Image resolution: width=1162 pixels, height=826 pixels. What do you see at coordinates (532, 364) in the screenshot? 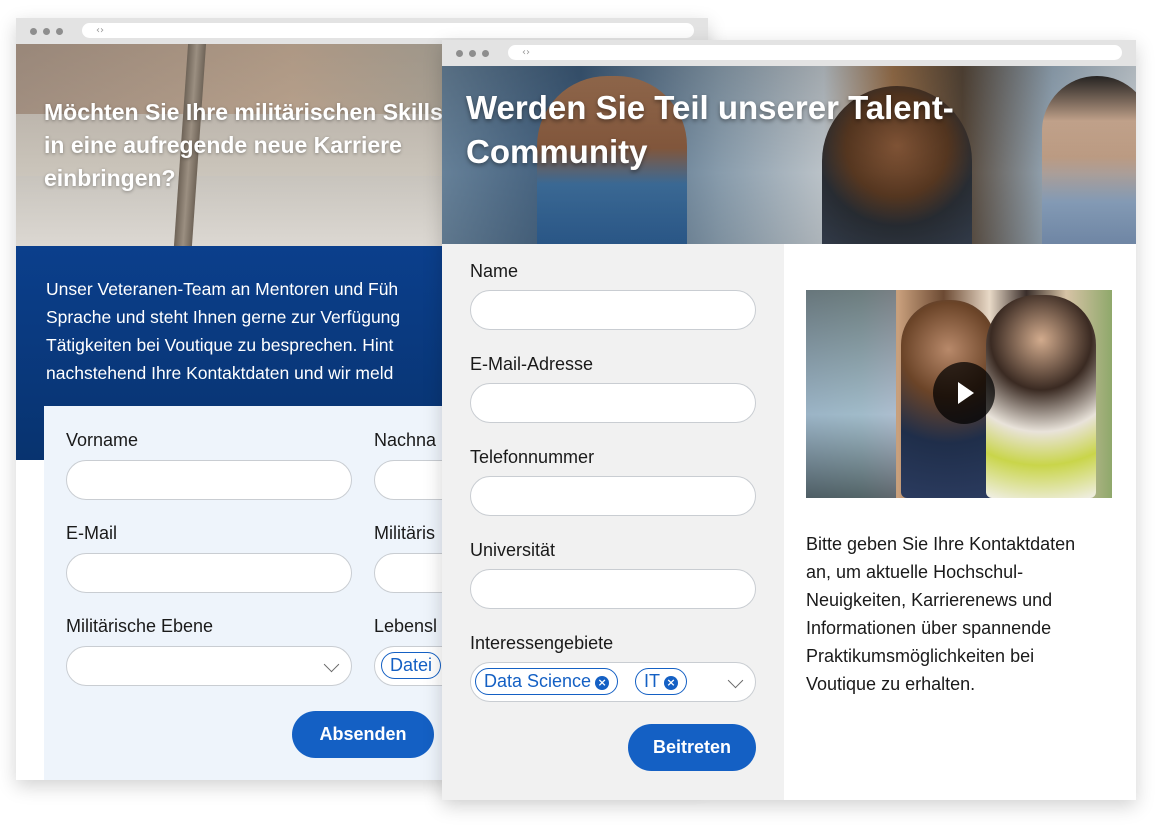
I see `email-label: E-Mail-Adresse` at bounding box center [532, 364].